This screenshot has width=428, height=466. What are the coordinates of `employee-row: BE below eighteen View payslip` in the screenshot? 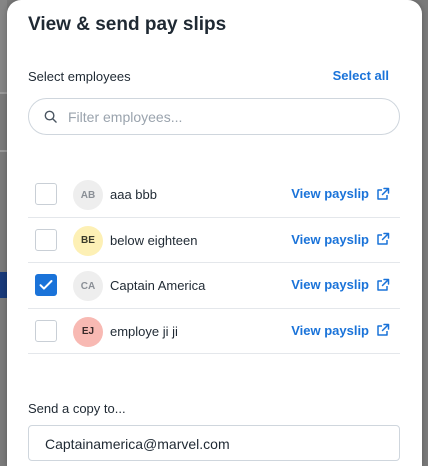 It's located at (214, 240).